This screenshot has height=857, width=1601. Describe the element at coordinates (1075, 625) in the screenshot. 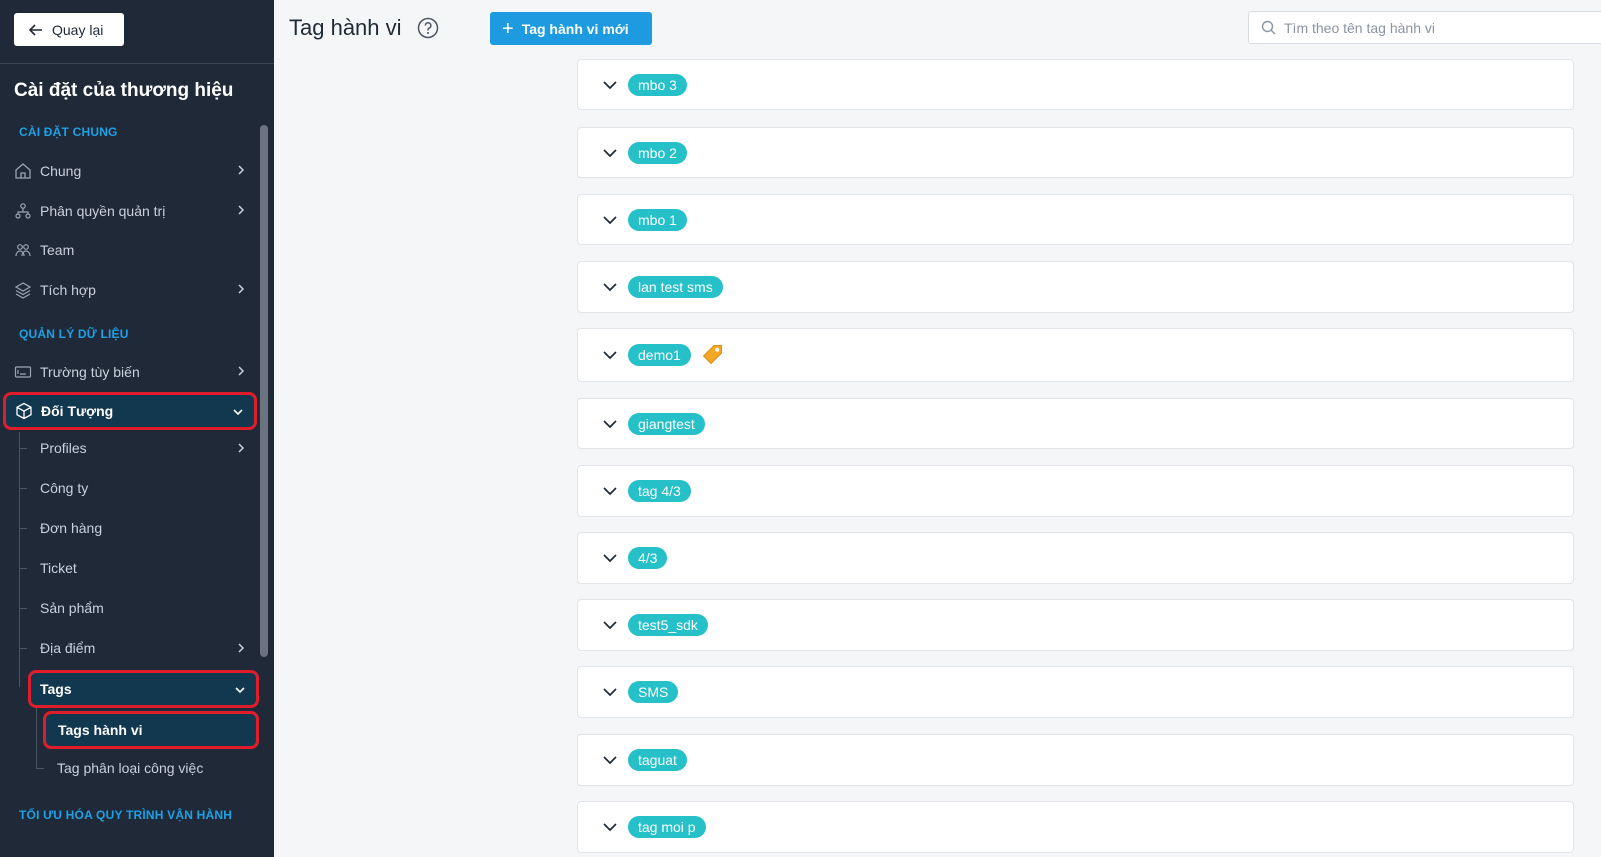

I see `tag-row: test5_sdk` at that location.